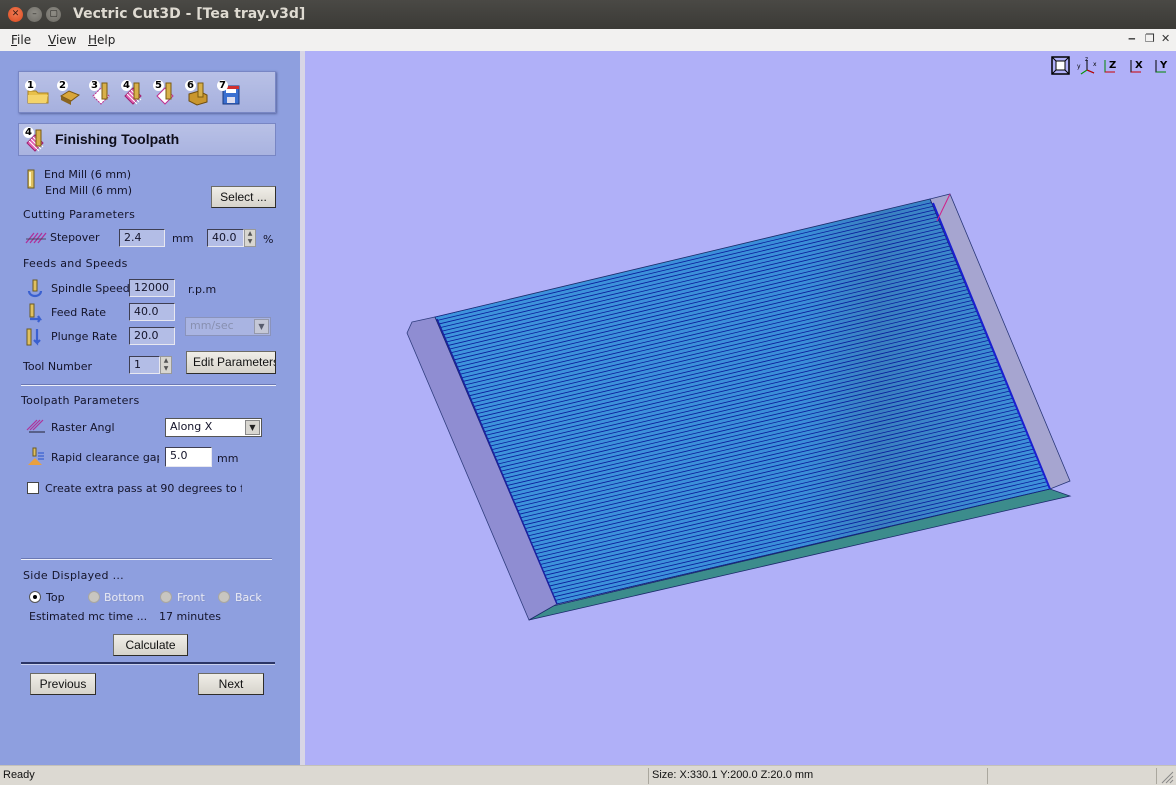 This screenshot has height=785, width=1176. Describe the element at coordinates (147, 139) in the screenshot. I see `current-step-header: 4 Finishing Toolpath` at that location.